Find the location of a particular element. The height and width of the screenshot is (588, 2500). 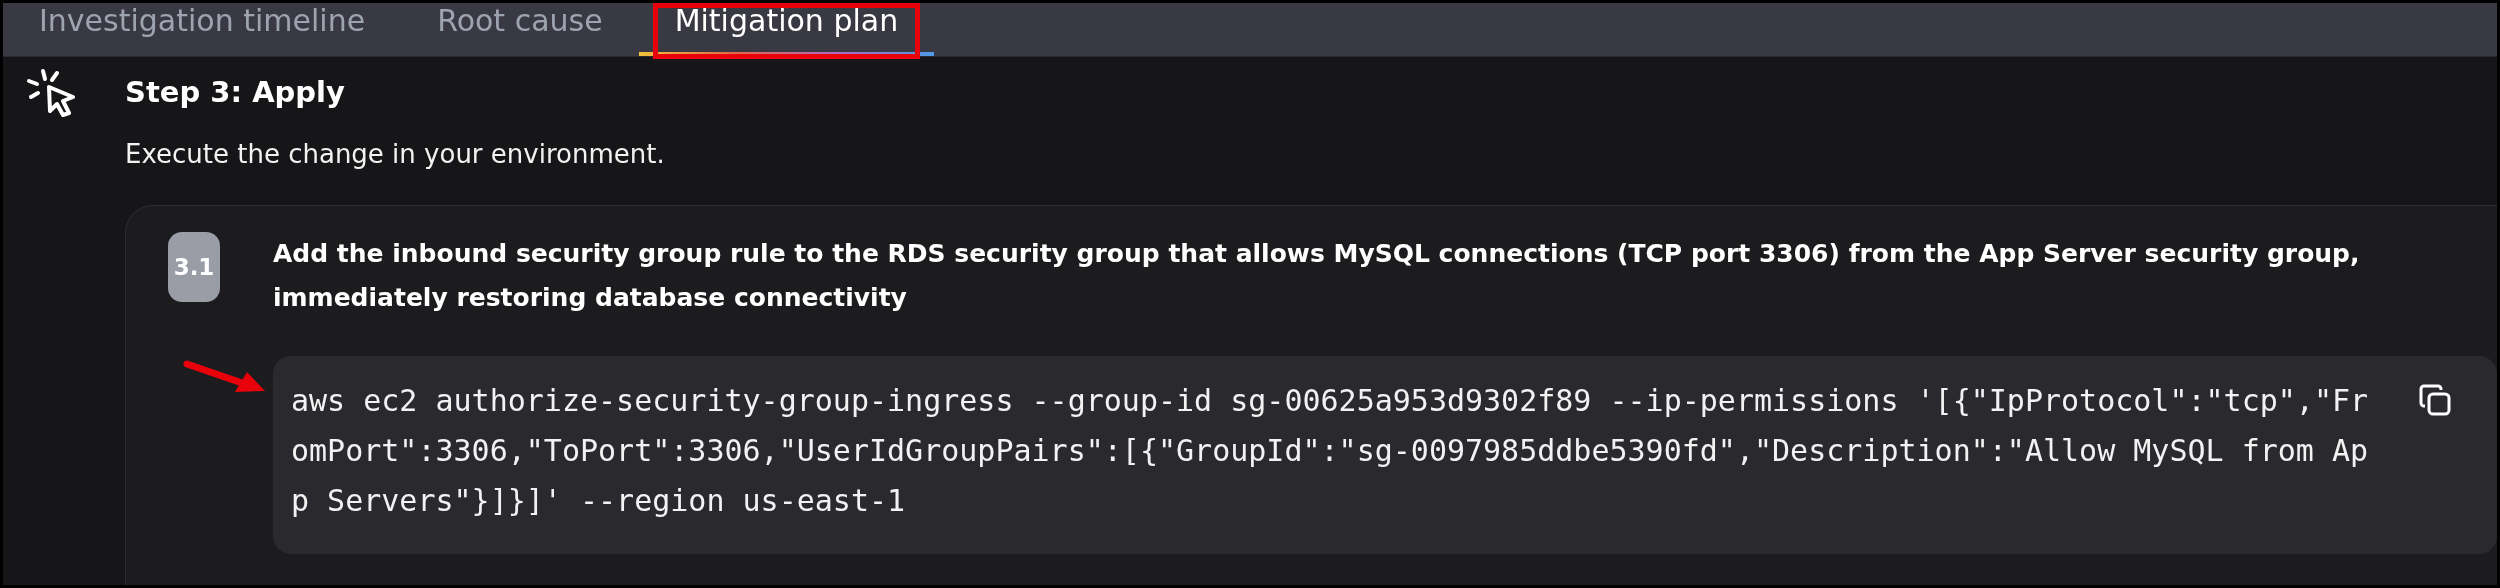

copy-icon is located at coordinates (2435, 400).